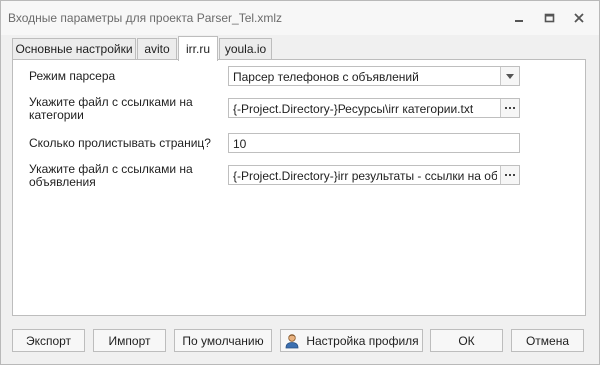  What do you see at coordinates (48, 340) in the screenshot?
I see `export-button: Экспорт` at bounding box center [48, 340].